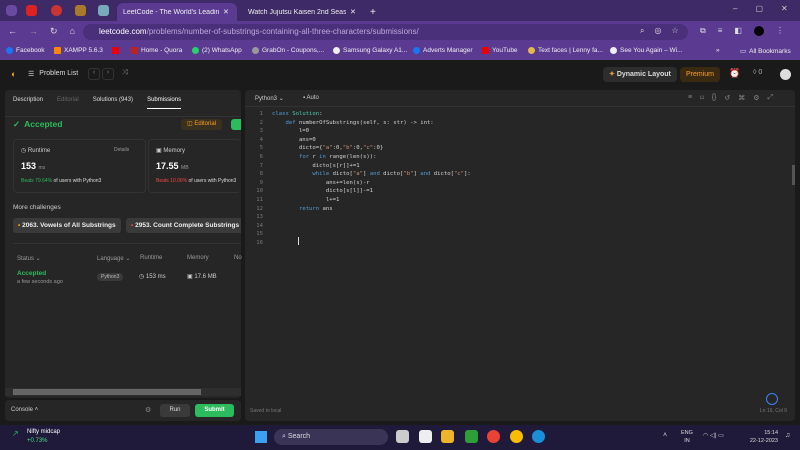 Image resolution: width=800 pixels, height=450 pixels. What do you see at coordinates (402, 436) in the screenshot?
I see `task-view-icon` at bounding box center [402, 436].